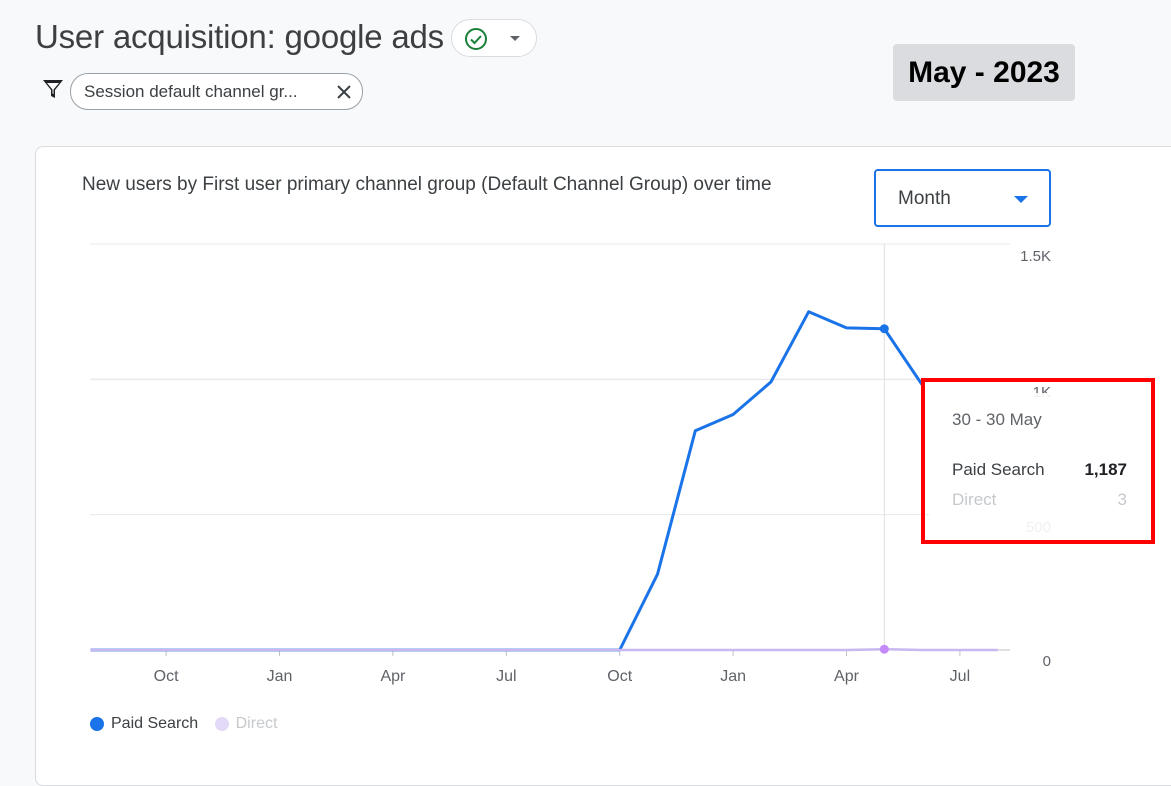 The width and height of the screenshot is (1171, 786). What do you see at coordinates (1038, 461) in the screenshot?
I see `highlight-box` at bounding box center [1038, 461].